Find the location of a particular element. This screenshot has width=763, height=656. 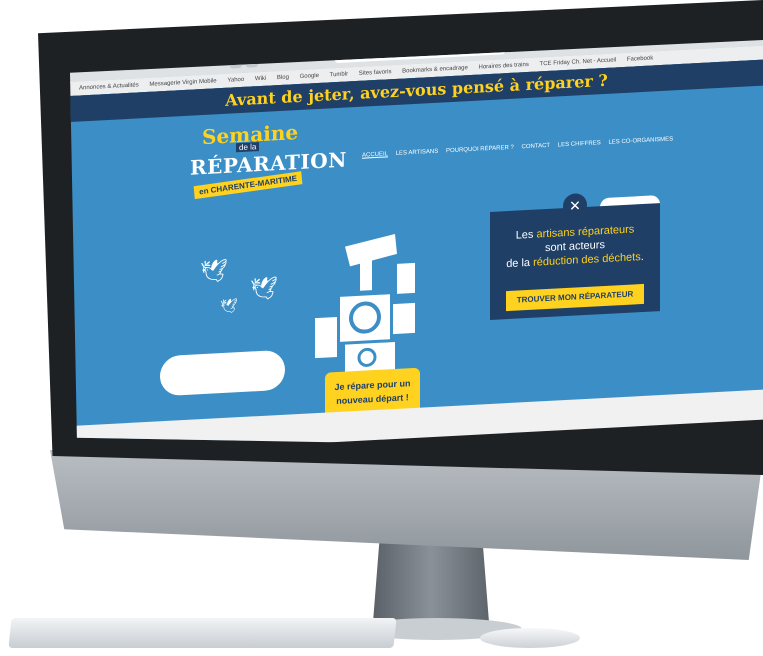

bookmark: Tumblr is located at coordinates (339, 74).